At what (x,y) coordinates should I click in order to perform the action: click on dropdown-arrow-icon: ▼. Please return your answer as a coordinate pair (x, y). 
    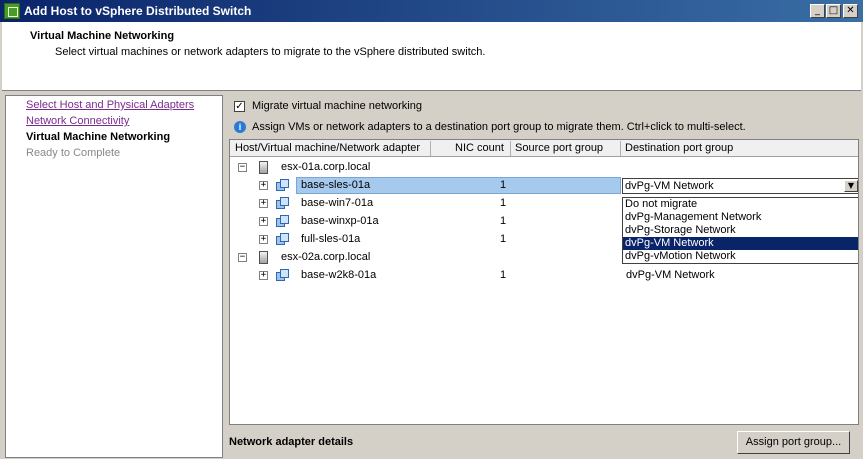
    Looking at the image, I should click on (851, 186).